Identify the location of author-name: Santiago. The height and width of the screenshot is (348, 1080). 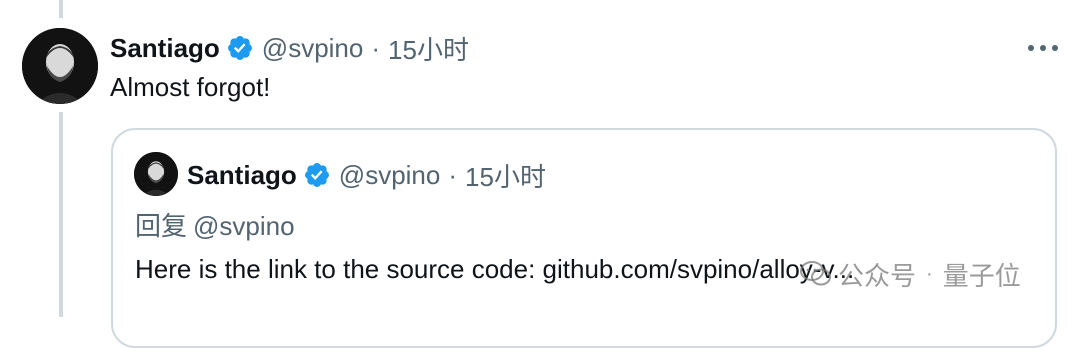
(165, 48).